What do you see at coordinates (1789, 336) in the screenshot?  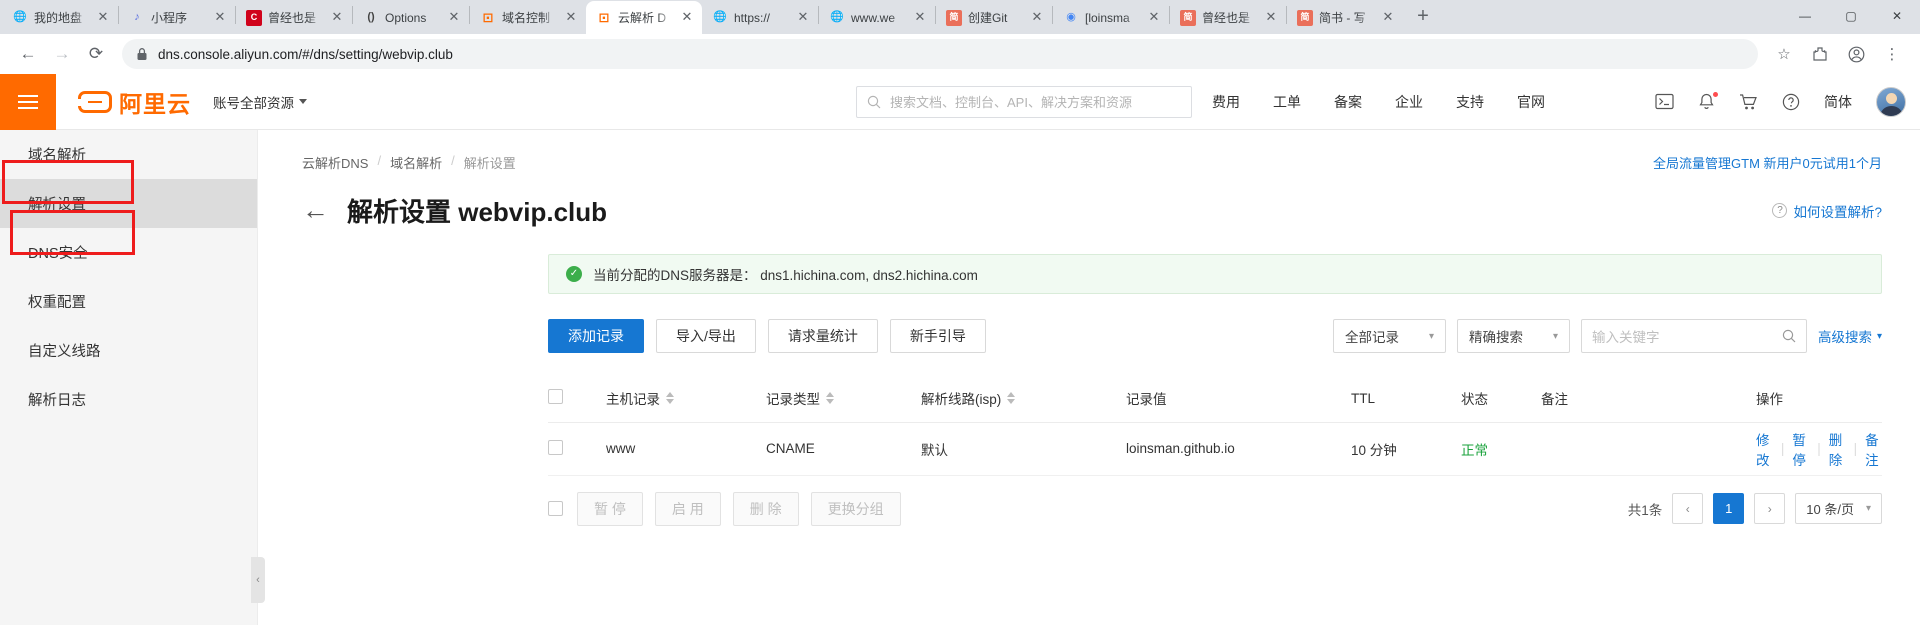 I see `search-icon` at bounding box center [1789, 336].